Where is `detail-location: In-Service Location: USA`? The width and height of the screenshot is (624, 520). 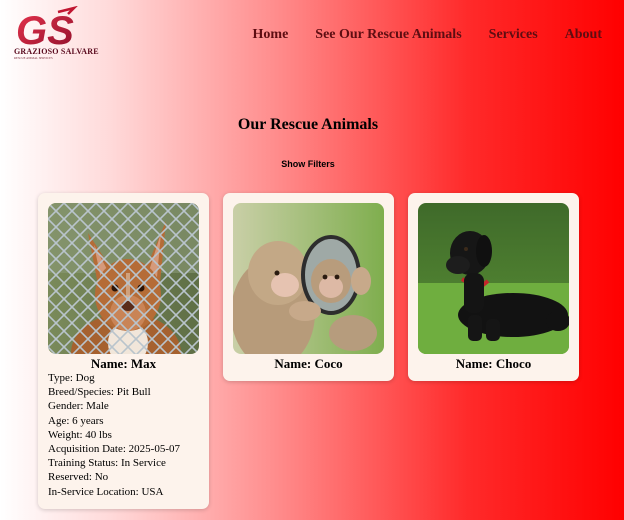
detail-location: In-Service Location: USA is located at coordinates (106, 491).